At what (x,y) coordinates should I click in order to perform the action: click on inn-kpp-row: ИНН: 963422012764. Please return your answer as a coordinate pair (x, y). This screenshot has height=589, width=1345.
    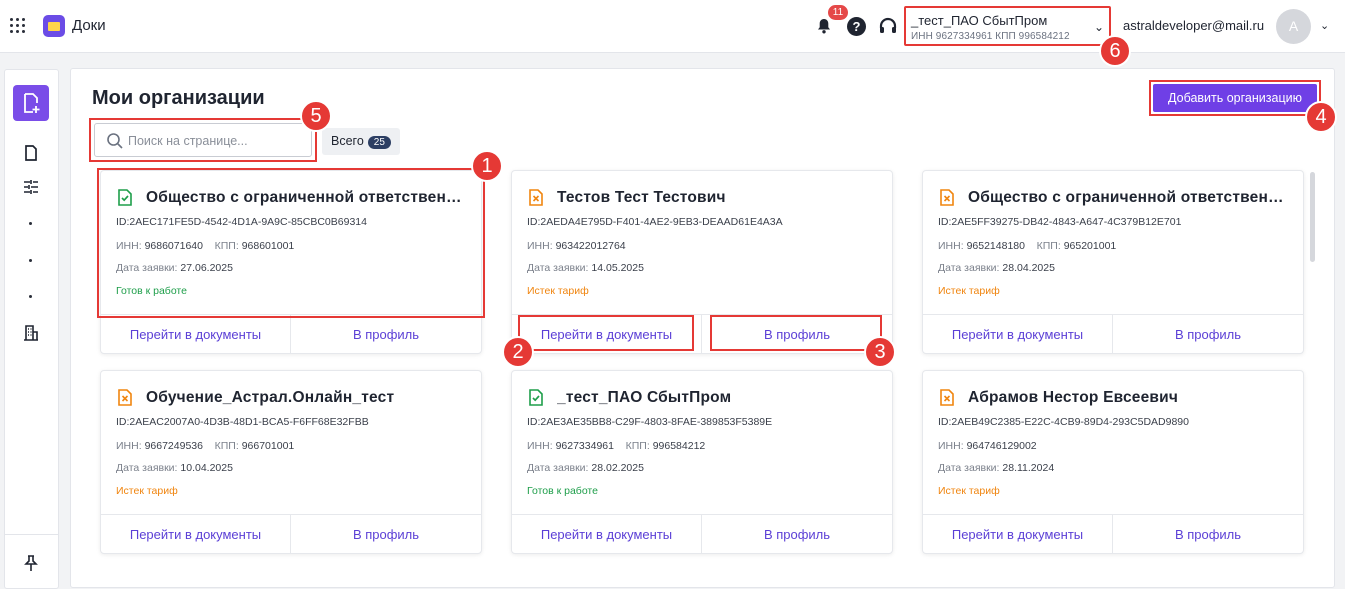
    Looking at the image, I should click on (576, 246).